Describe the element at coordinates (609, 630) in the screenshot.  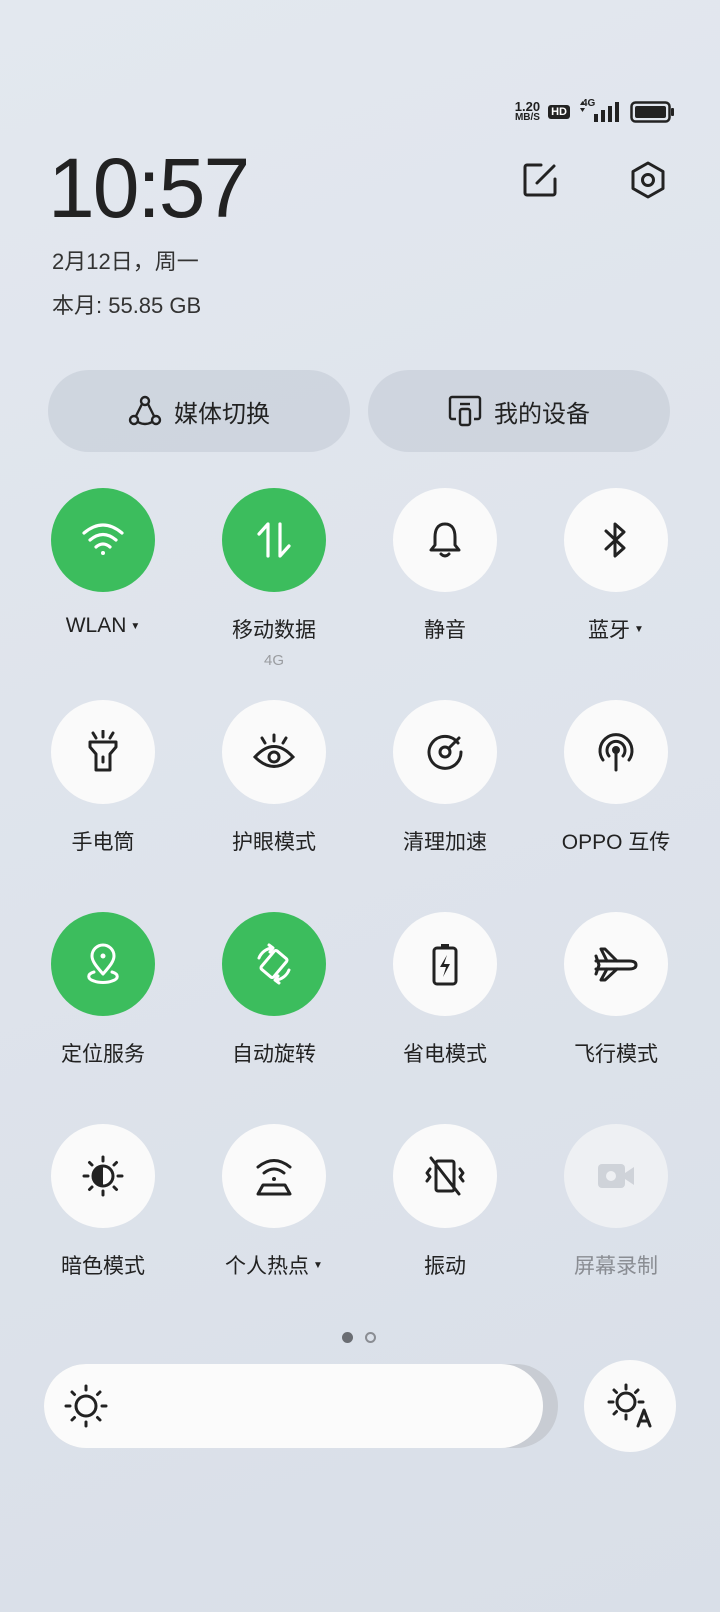
I see `tile-bluetooth-text: 蓝牙` at that location.